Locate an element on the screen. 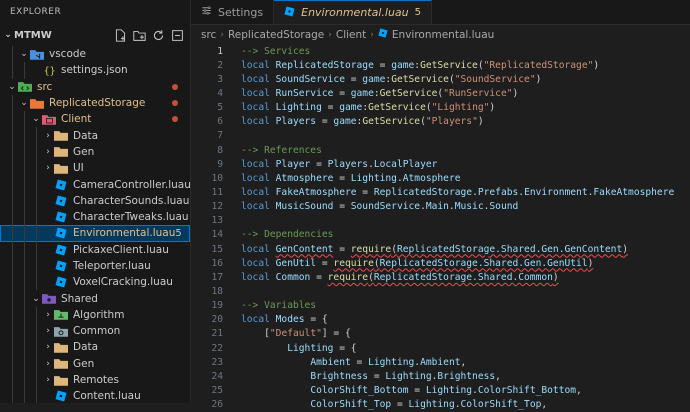  tree-item: PickaxeClient.luau is located at coordinates (95, 249).